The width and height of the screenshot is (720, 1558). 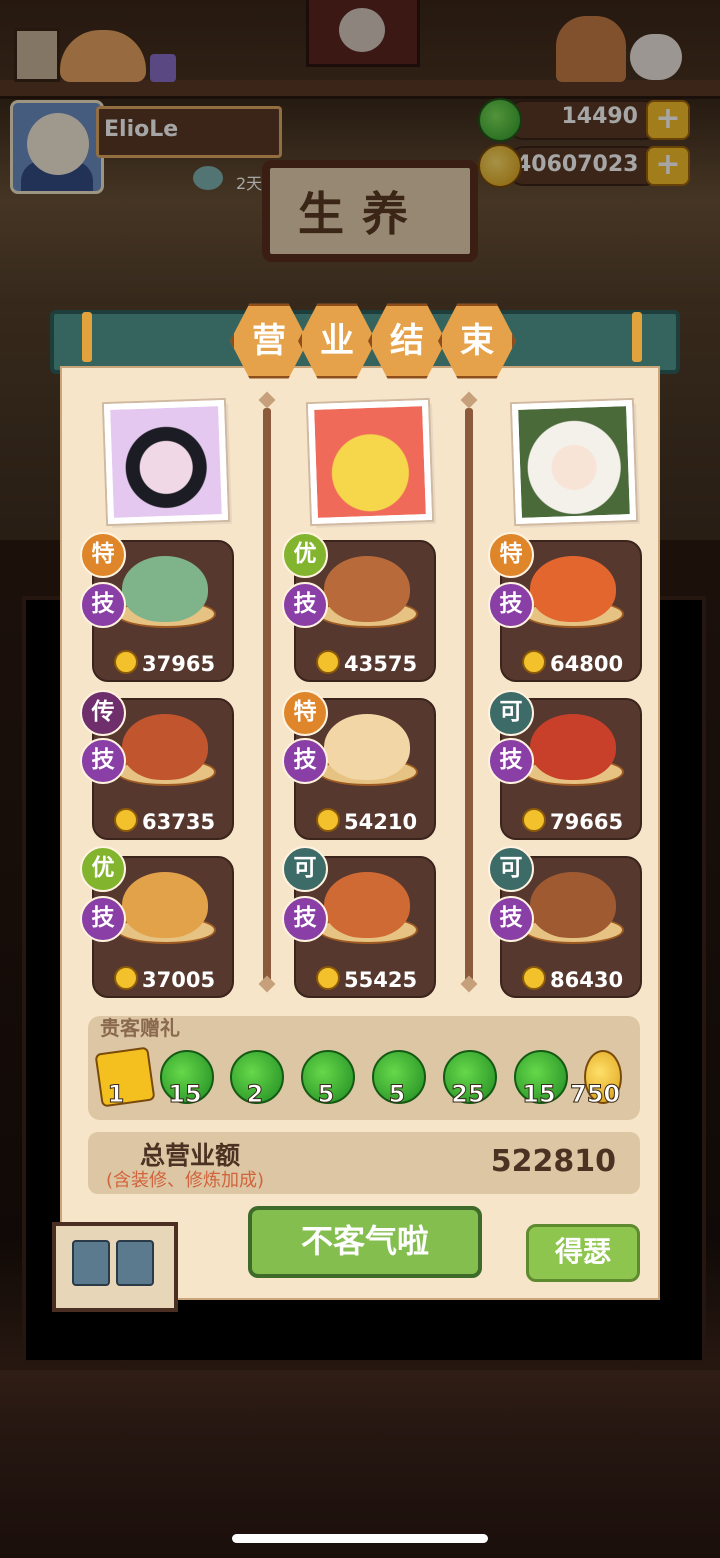 What do you see at coordinates (581, 663) in the screenshot?
I see `dish-price: 64800` at bounding box center [581, 663].